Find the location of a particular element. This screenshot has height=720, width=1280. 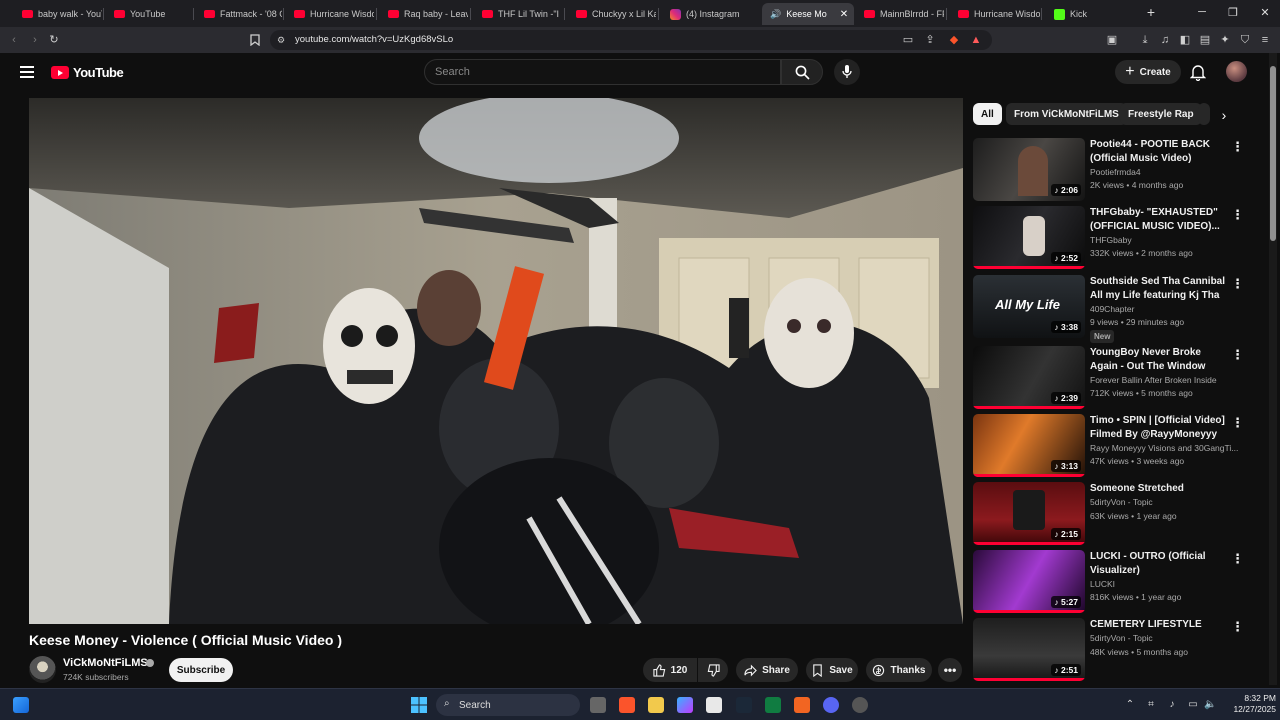

speaker-icon: 🔊 is located at coordinates (775, 14).